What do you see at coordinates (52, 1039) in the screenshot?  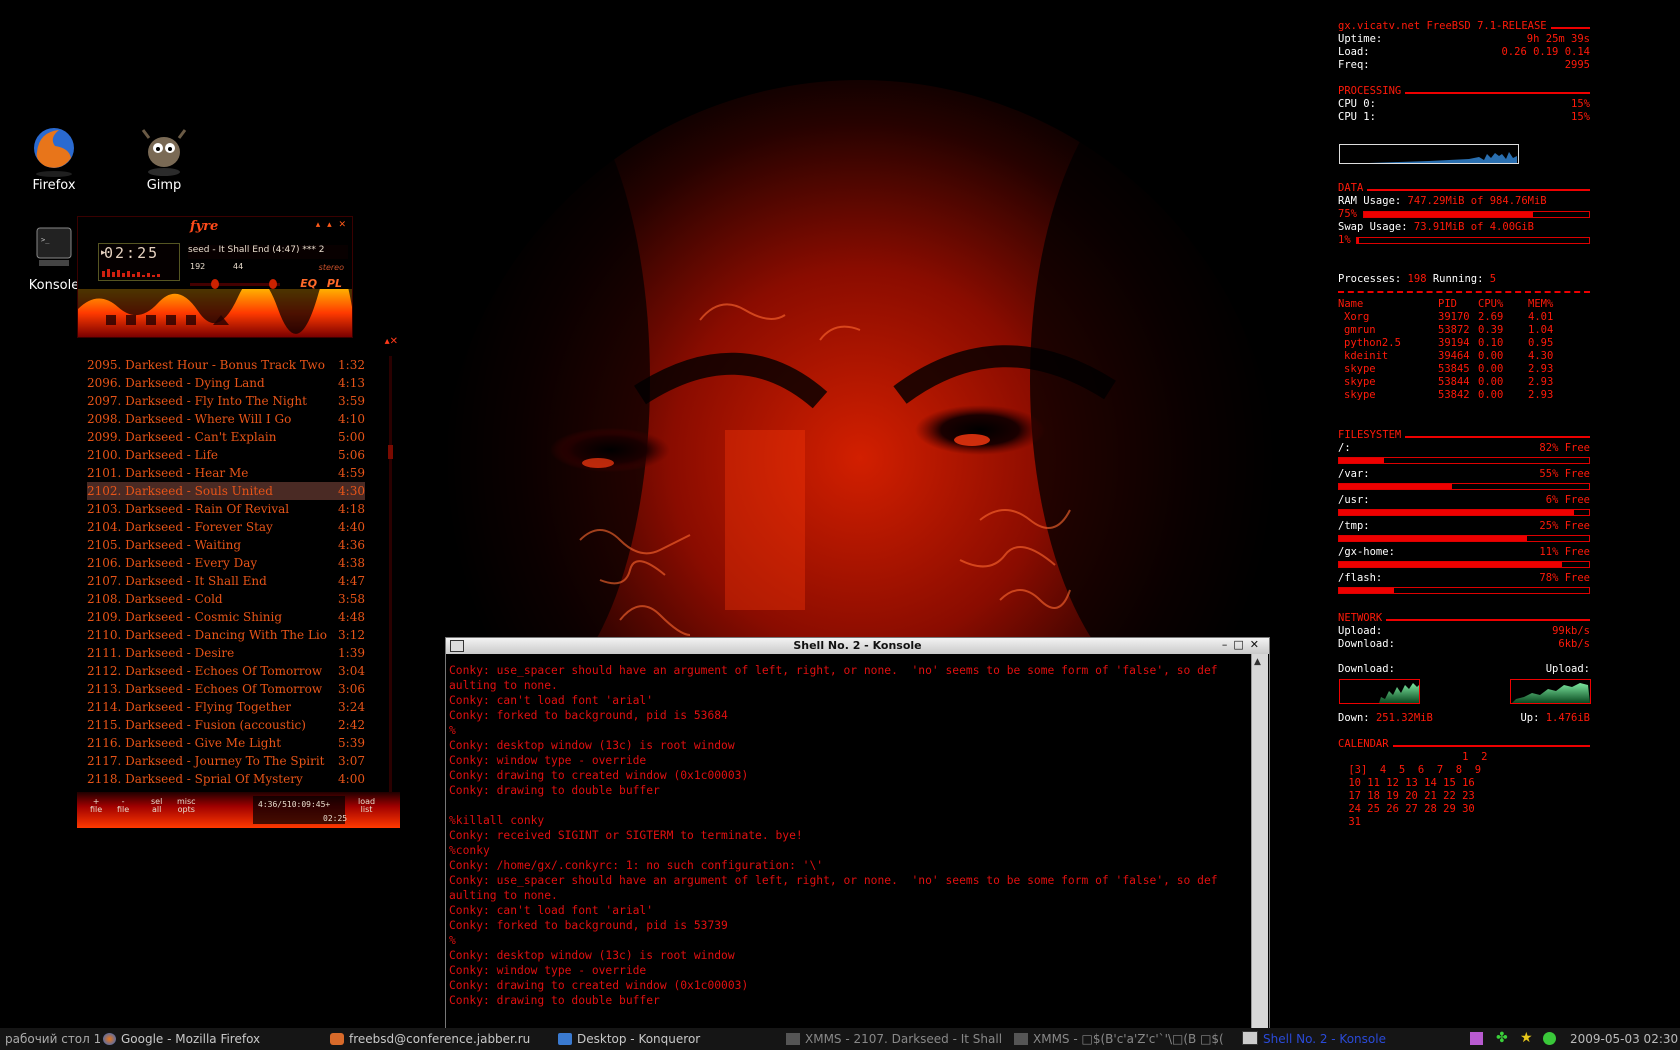 I see `desktop-pager: рабочий стол 1` at bounding box center [52, 1039].